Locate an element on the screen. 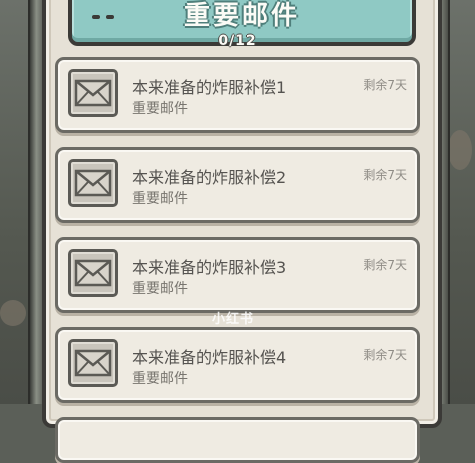 The image size is (475, 463). mail-item: 本来准备的炸服补偿3 重要邮件 剩余7天 is located at coordinates (237, 275).